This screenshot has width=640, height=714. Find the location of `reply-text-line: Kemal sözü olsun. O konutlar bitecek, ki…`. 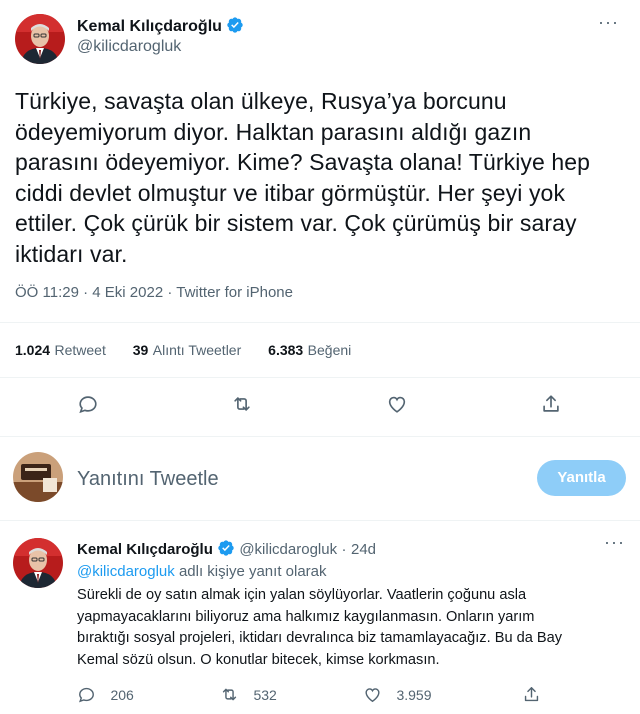

reply-text-line: Kemal sözü olsun. O konutlar bitecek, ki… is located at coordinates (258, 659).